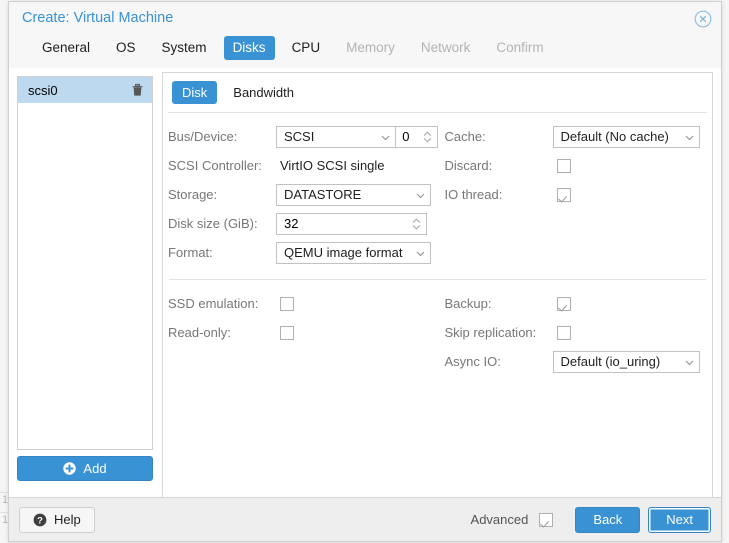  Describe the element at coordinates (563, 303) in the screenshot. I see `backup-checkbox` at that location.